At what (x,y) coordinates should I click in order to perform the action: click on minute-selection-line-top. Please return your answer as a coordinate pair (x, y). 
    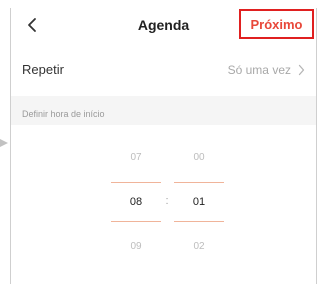
    Looking at the image, I should click on (199, 182).